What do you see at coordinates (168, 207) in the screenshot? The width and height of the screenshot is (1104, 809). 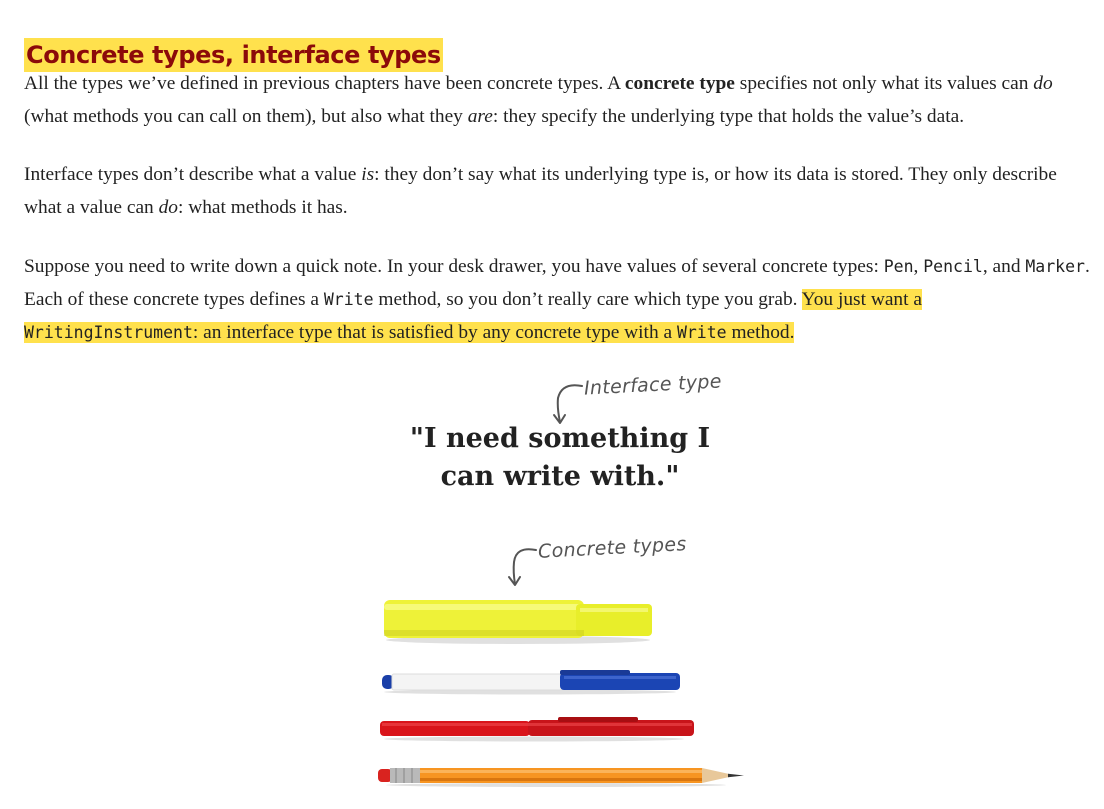 I see `p2-emphasis-do: do` at bounding box center [168, 207].